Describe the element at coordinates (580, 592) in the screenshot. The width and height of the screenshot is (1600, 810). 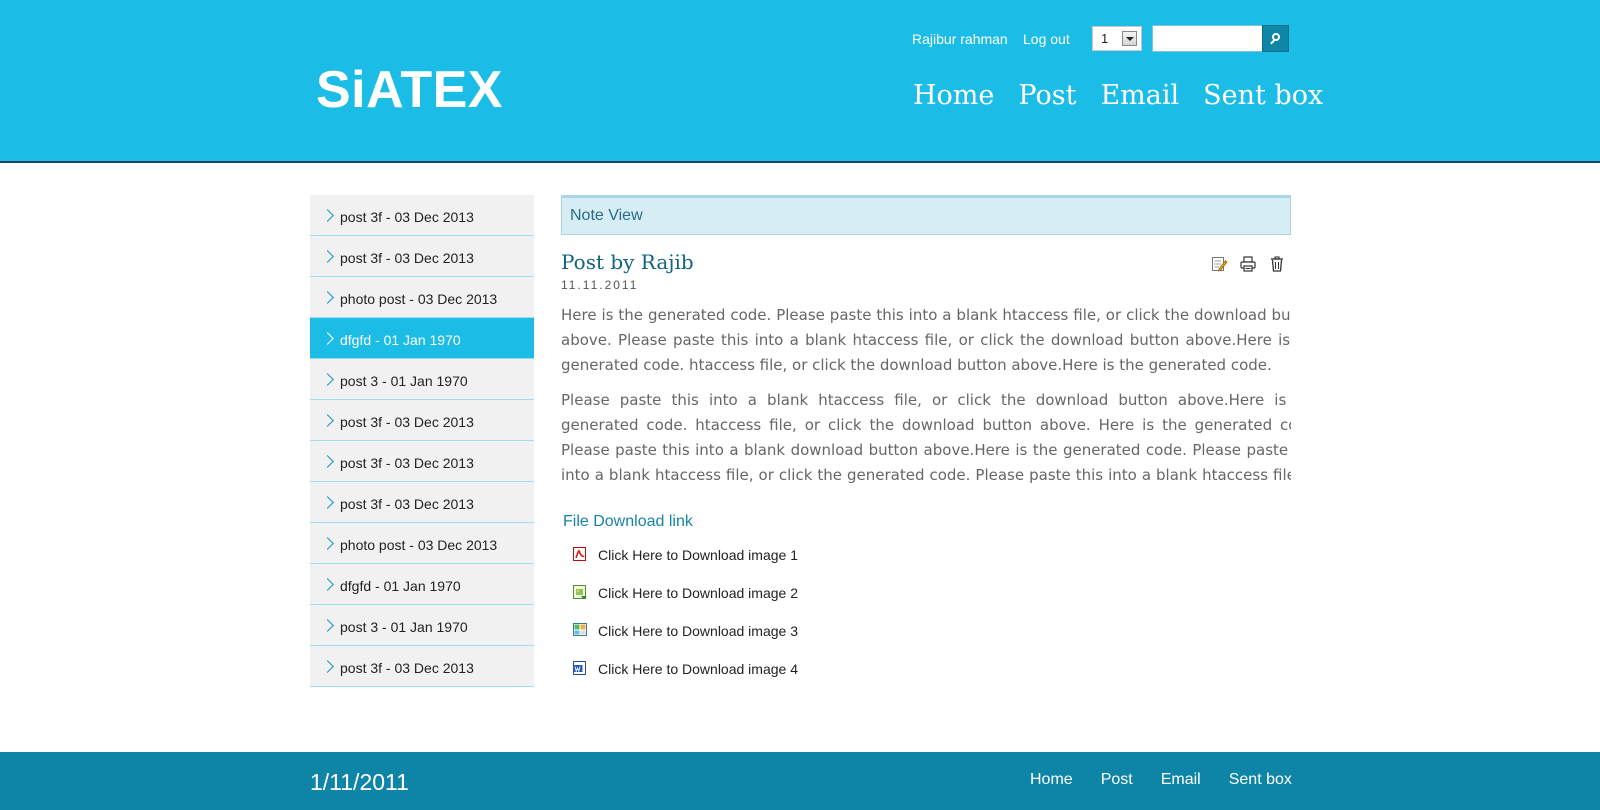
I see `image-file-icon` at that location.